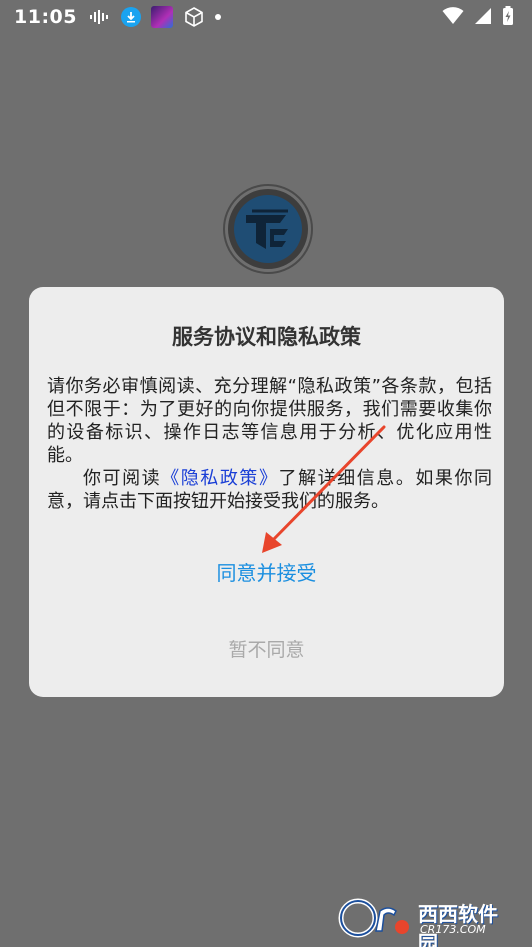 The image size is (532, 947). I want to click on dialog-paragraph-2: 你可阅读《隐私政策》了解详细信息。如果你同意，请点击下面按钮开始接受我们的服务。, so click(269, 490).